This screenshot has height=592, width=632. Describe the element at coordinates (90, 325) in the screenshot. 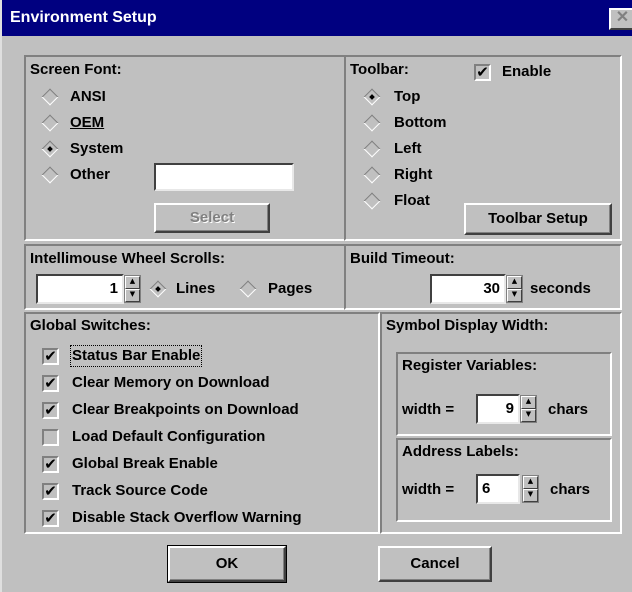

I see `global-switches-heading: Global Switches:` at that location.